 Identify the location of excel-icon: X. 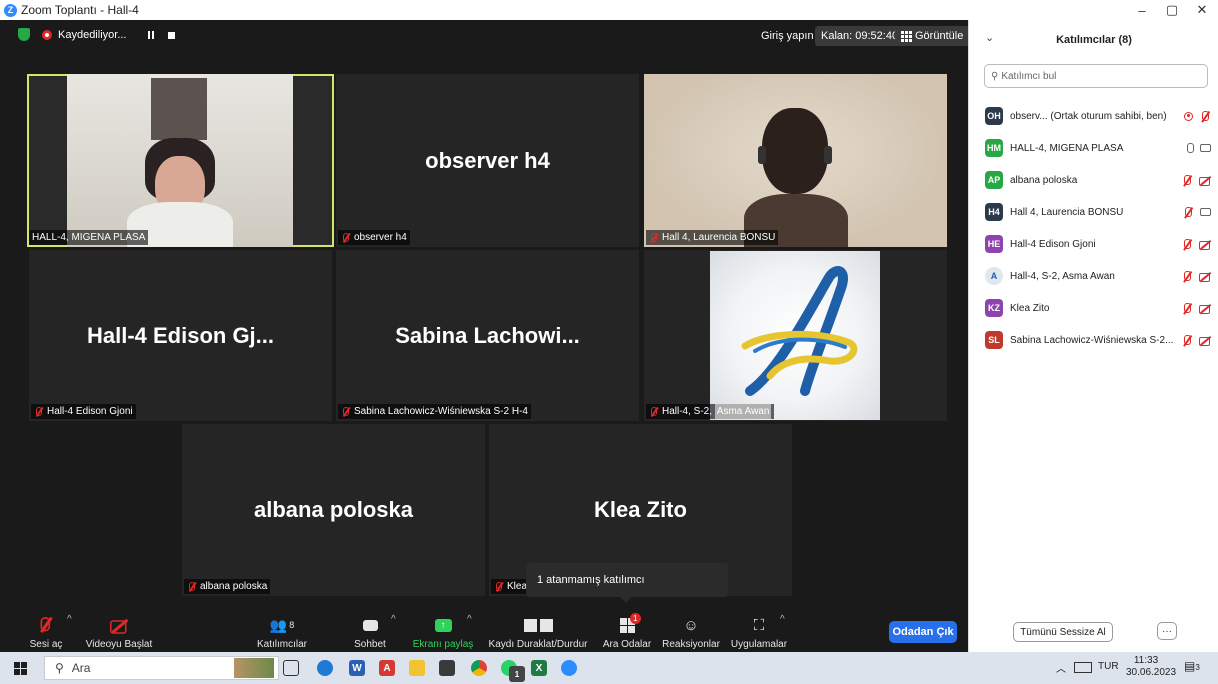
(539, 668).